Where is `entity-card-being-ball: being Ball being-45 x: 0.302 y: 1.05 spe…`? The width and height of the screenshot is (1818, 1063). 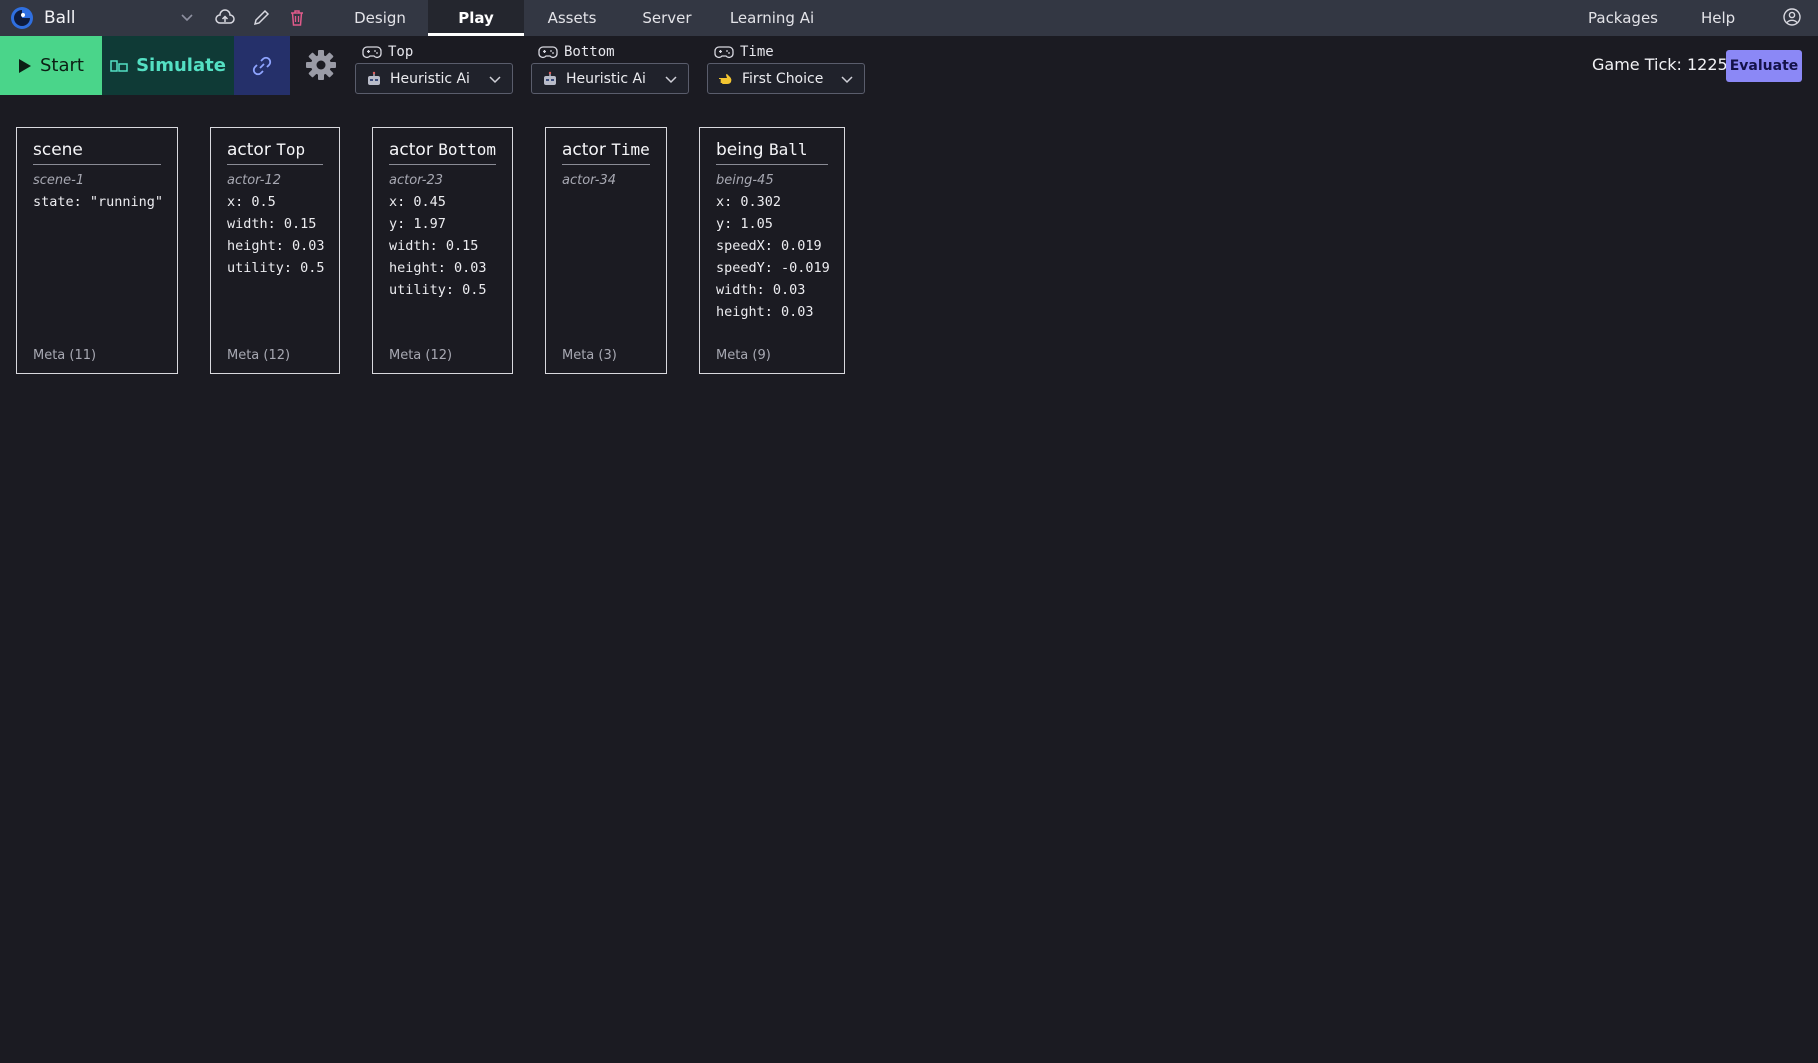
entity-card-being-ball: being Ball being-45 x: 0.302 y: 1.05 spe… is located at coordinates (772, 250).